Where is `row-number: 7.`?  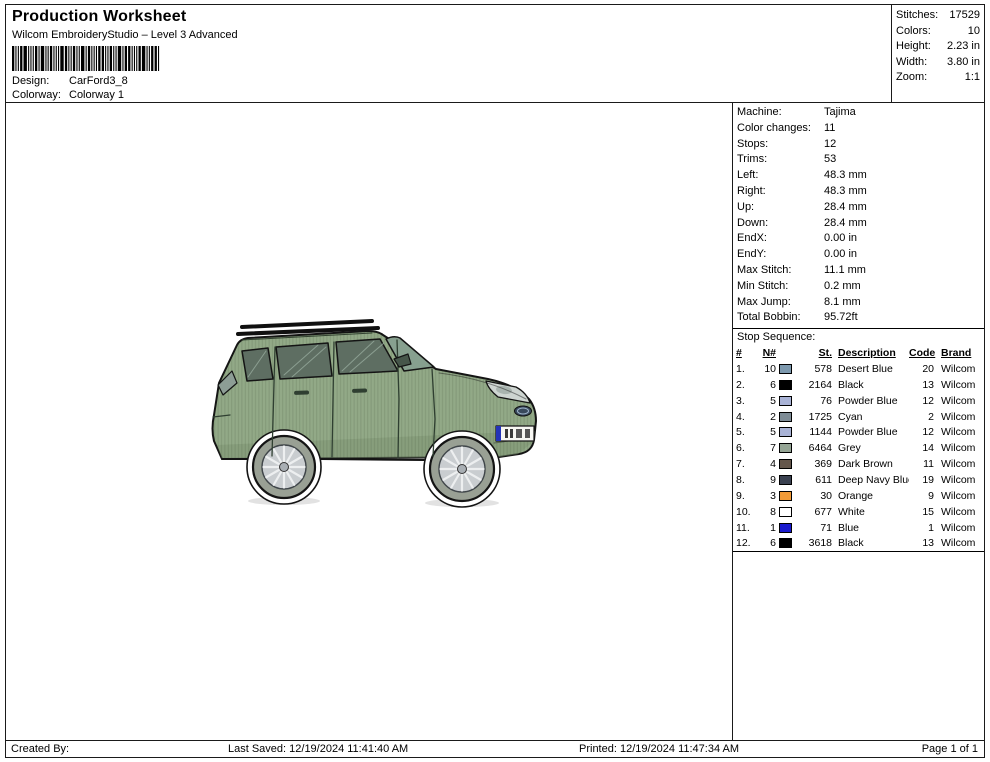
row-number: 7. is located at coordinates (740, 464).